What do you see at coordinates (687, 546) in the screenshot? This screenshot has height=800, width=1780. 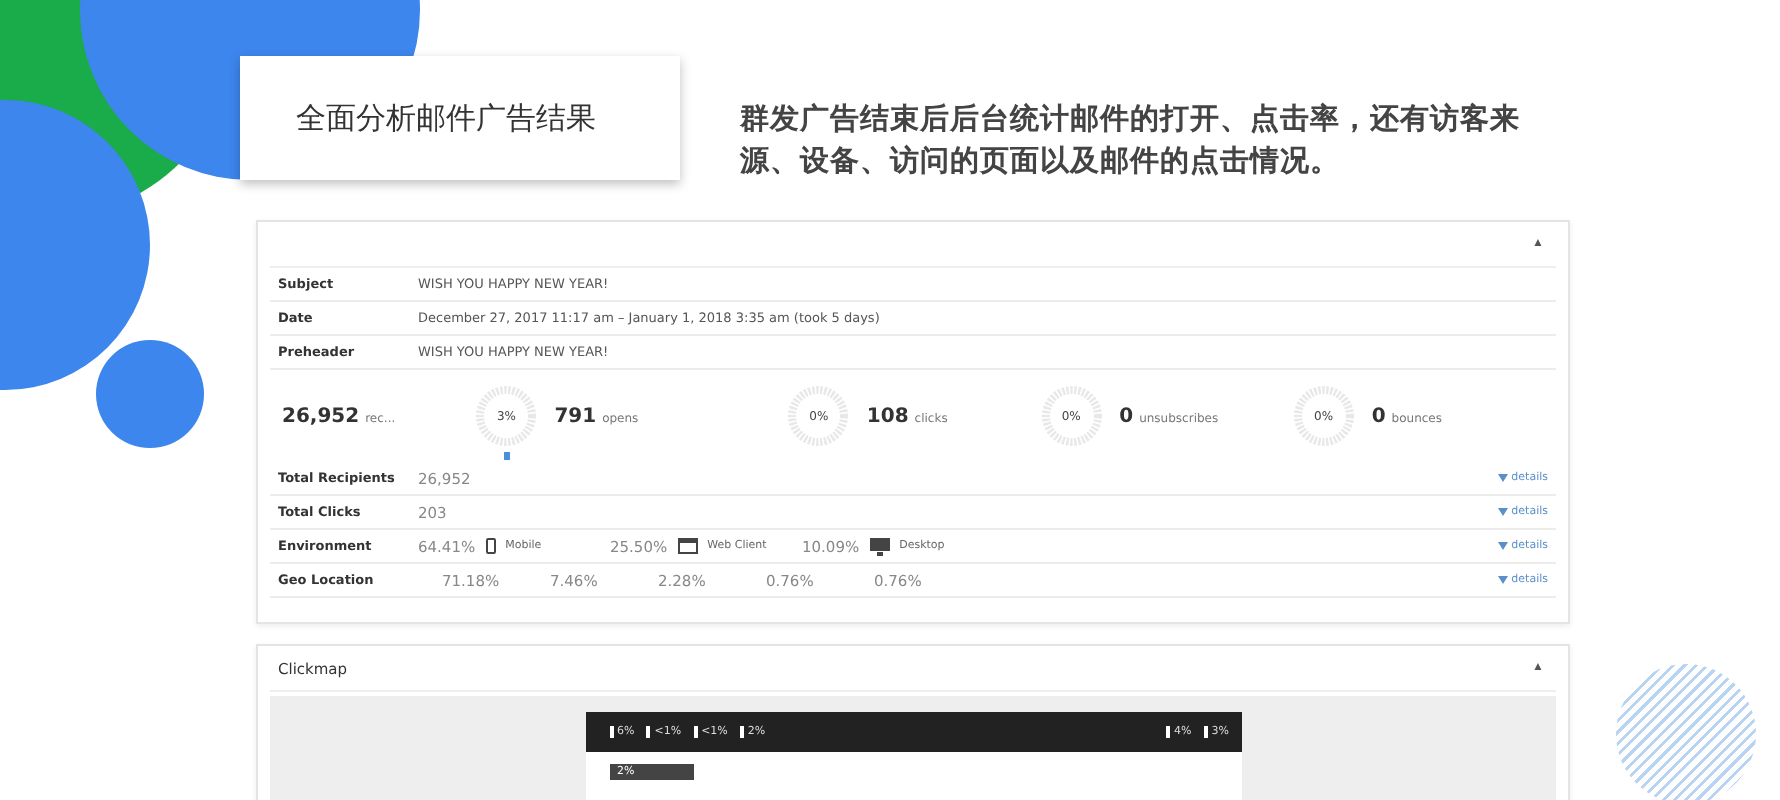 I see `browser-window-icon` at bounding box center [687, 546].